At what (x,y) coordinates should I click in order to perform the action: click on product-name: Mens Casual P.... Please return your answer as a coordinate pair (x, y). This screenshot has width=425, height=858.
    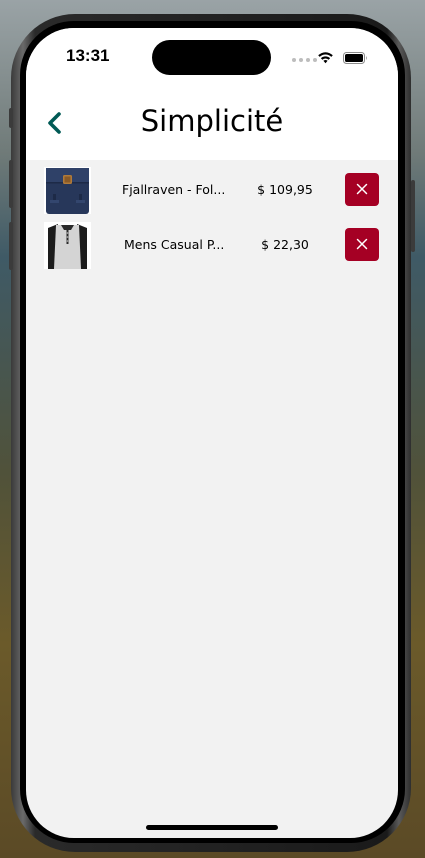
    Looking at the image, I should click on (174, 244).